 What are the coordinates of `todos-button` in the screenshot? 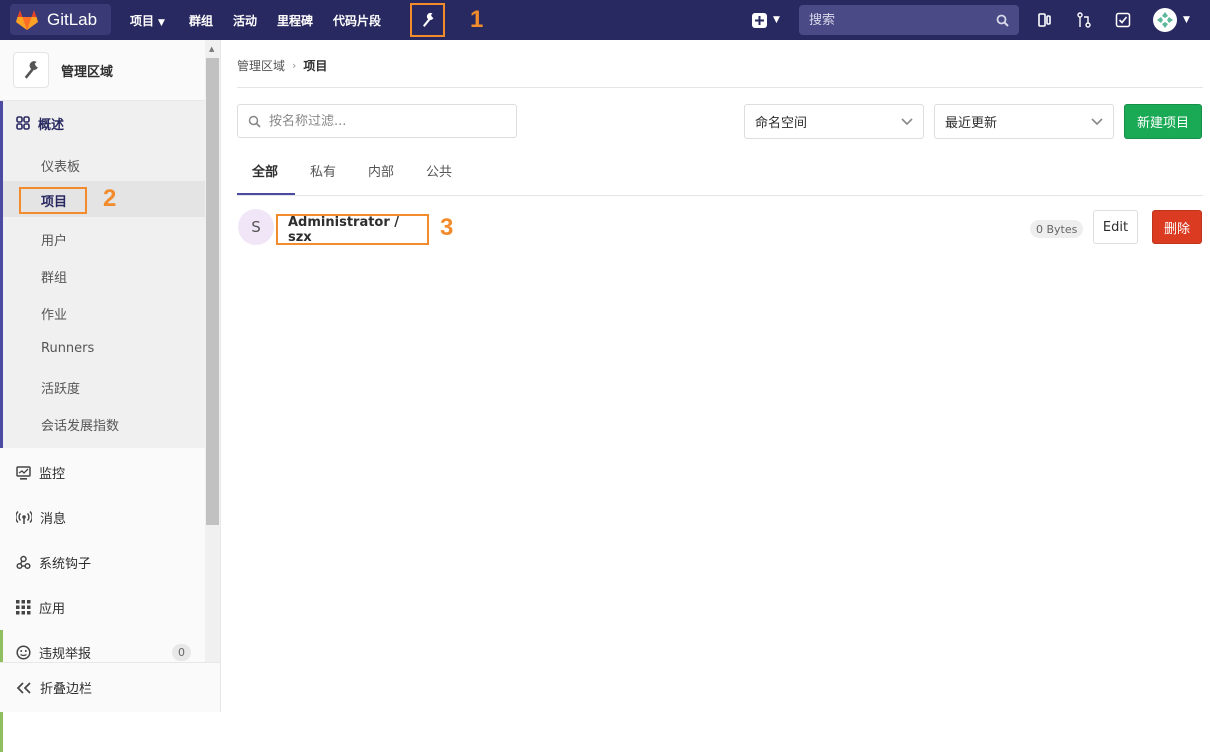 It's located at (1123, 20).